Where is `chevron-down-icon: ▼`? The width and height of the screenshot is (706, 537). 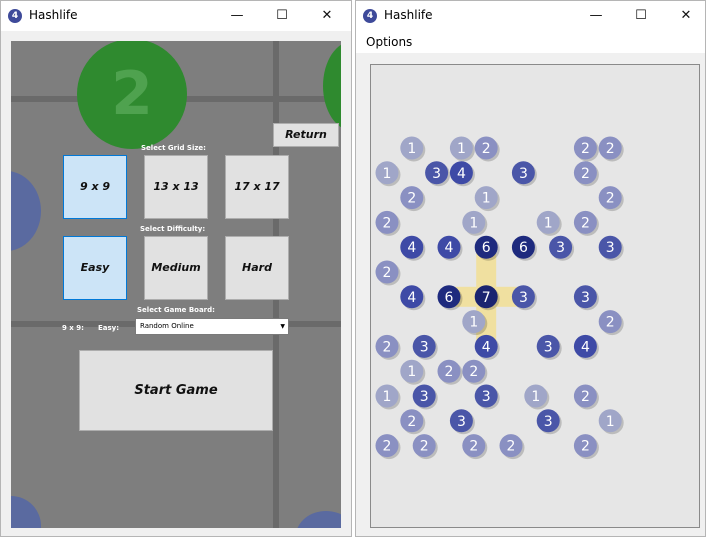 chevron-down-icon: ▼ is located at coordinates (282, 326).